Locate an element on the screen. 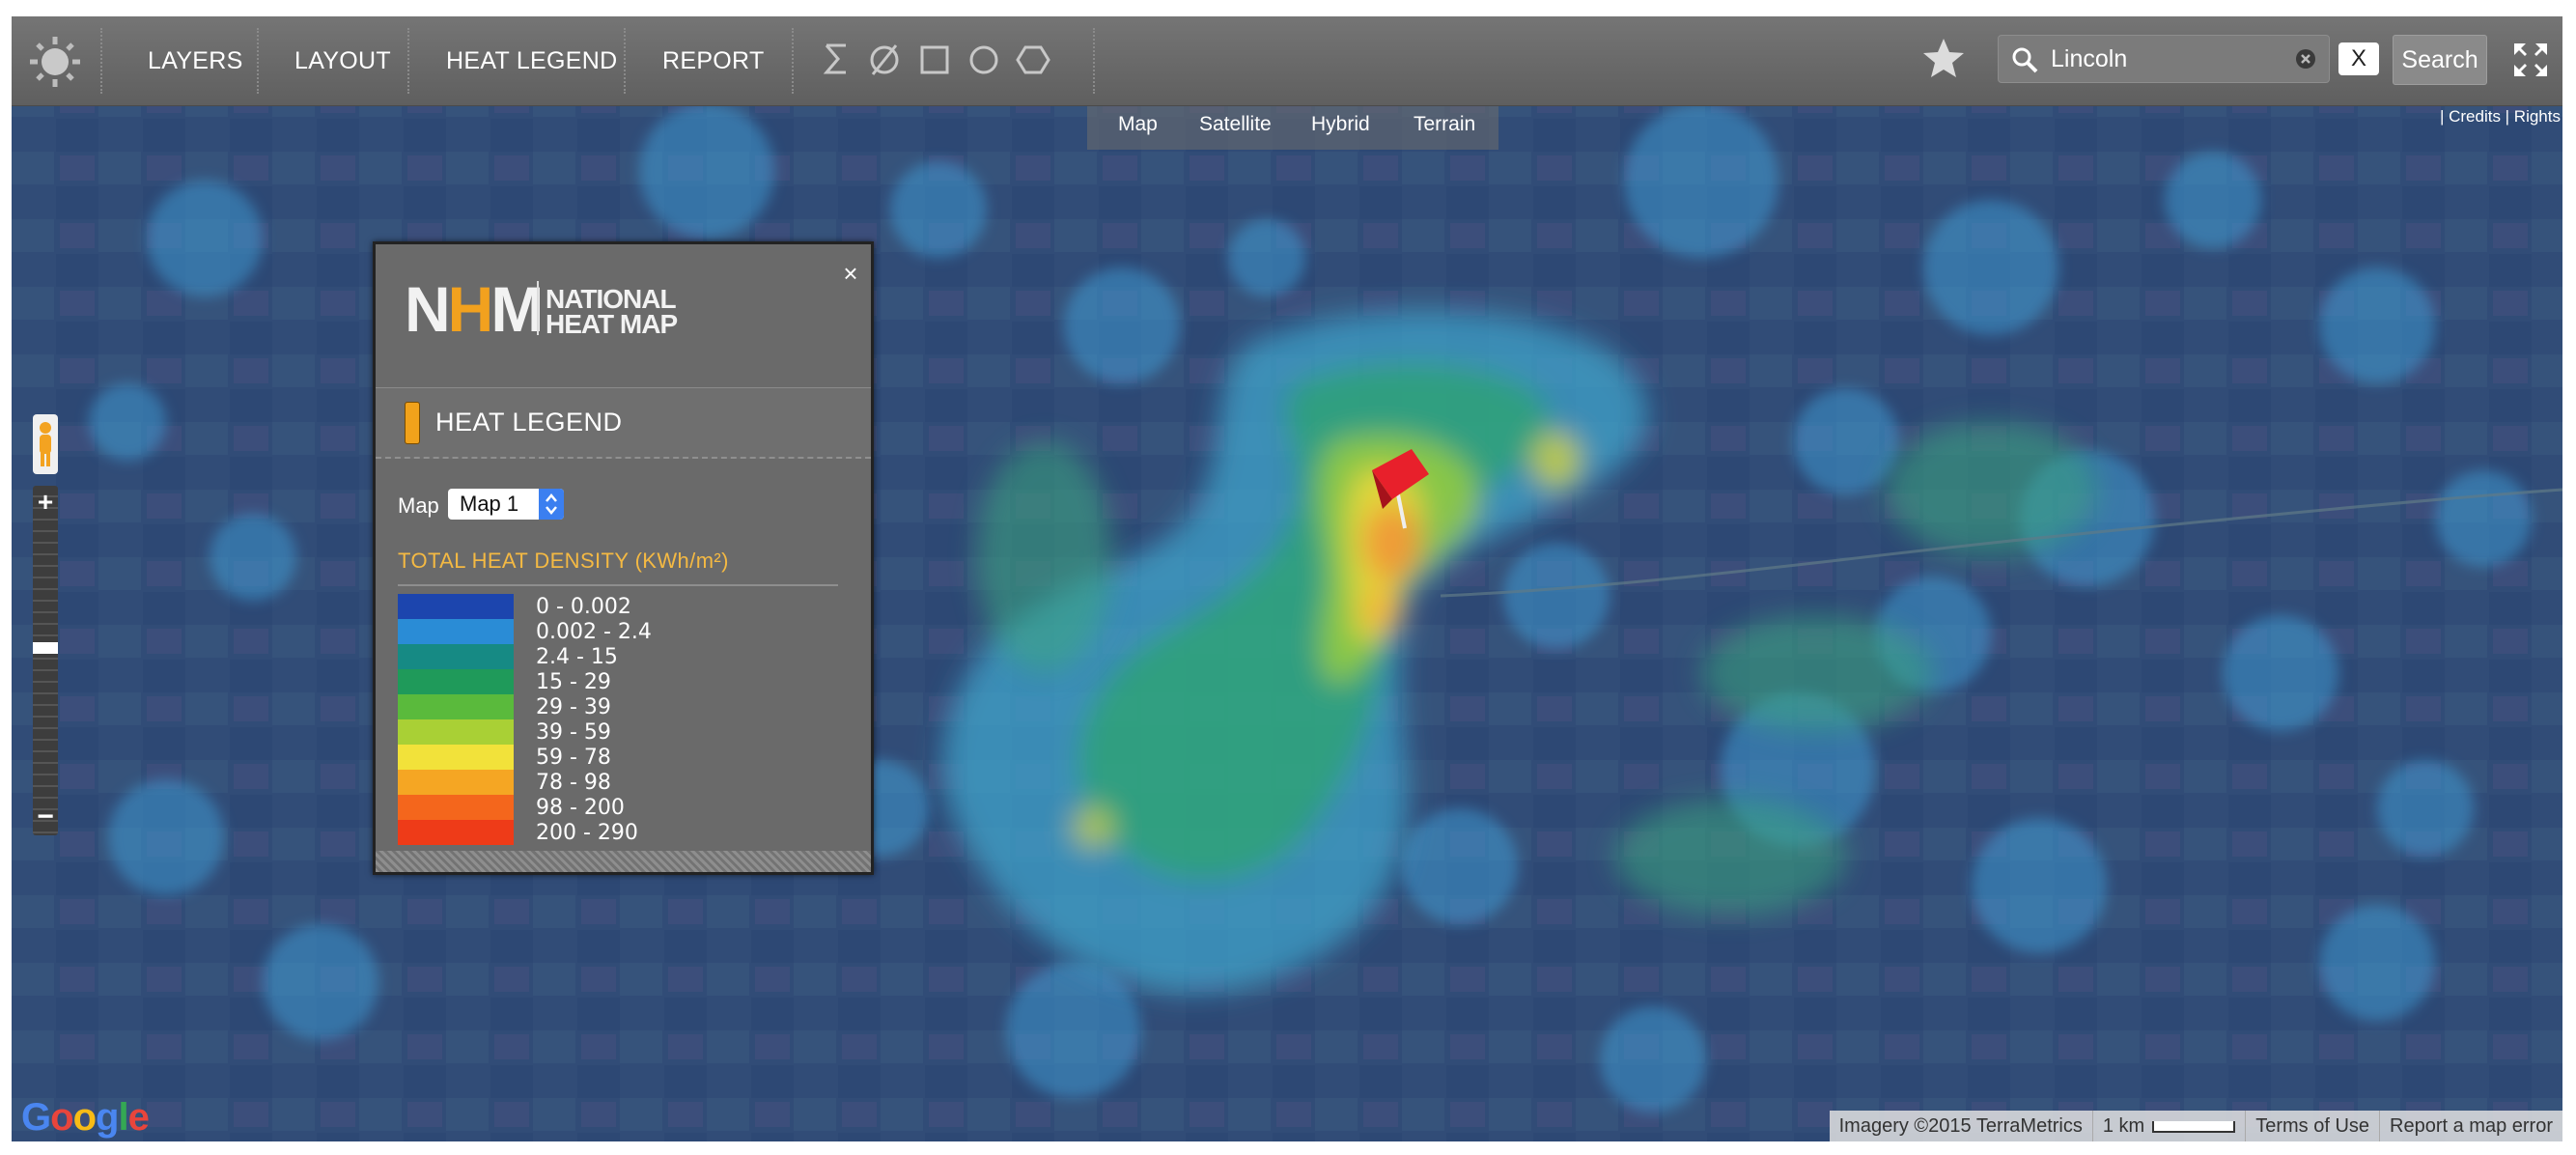 This screenshot has width=2576, height=1155. legend-row: 39 - 59 is located at coordinates (620, 732).